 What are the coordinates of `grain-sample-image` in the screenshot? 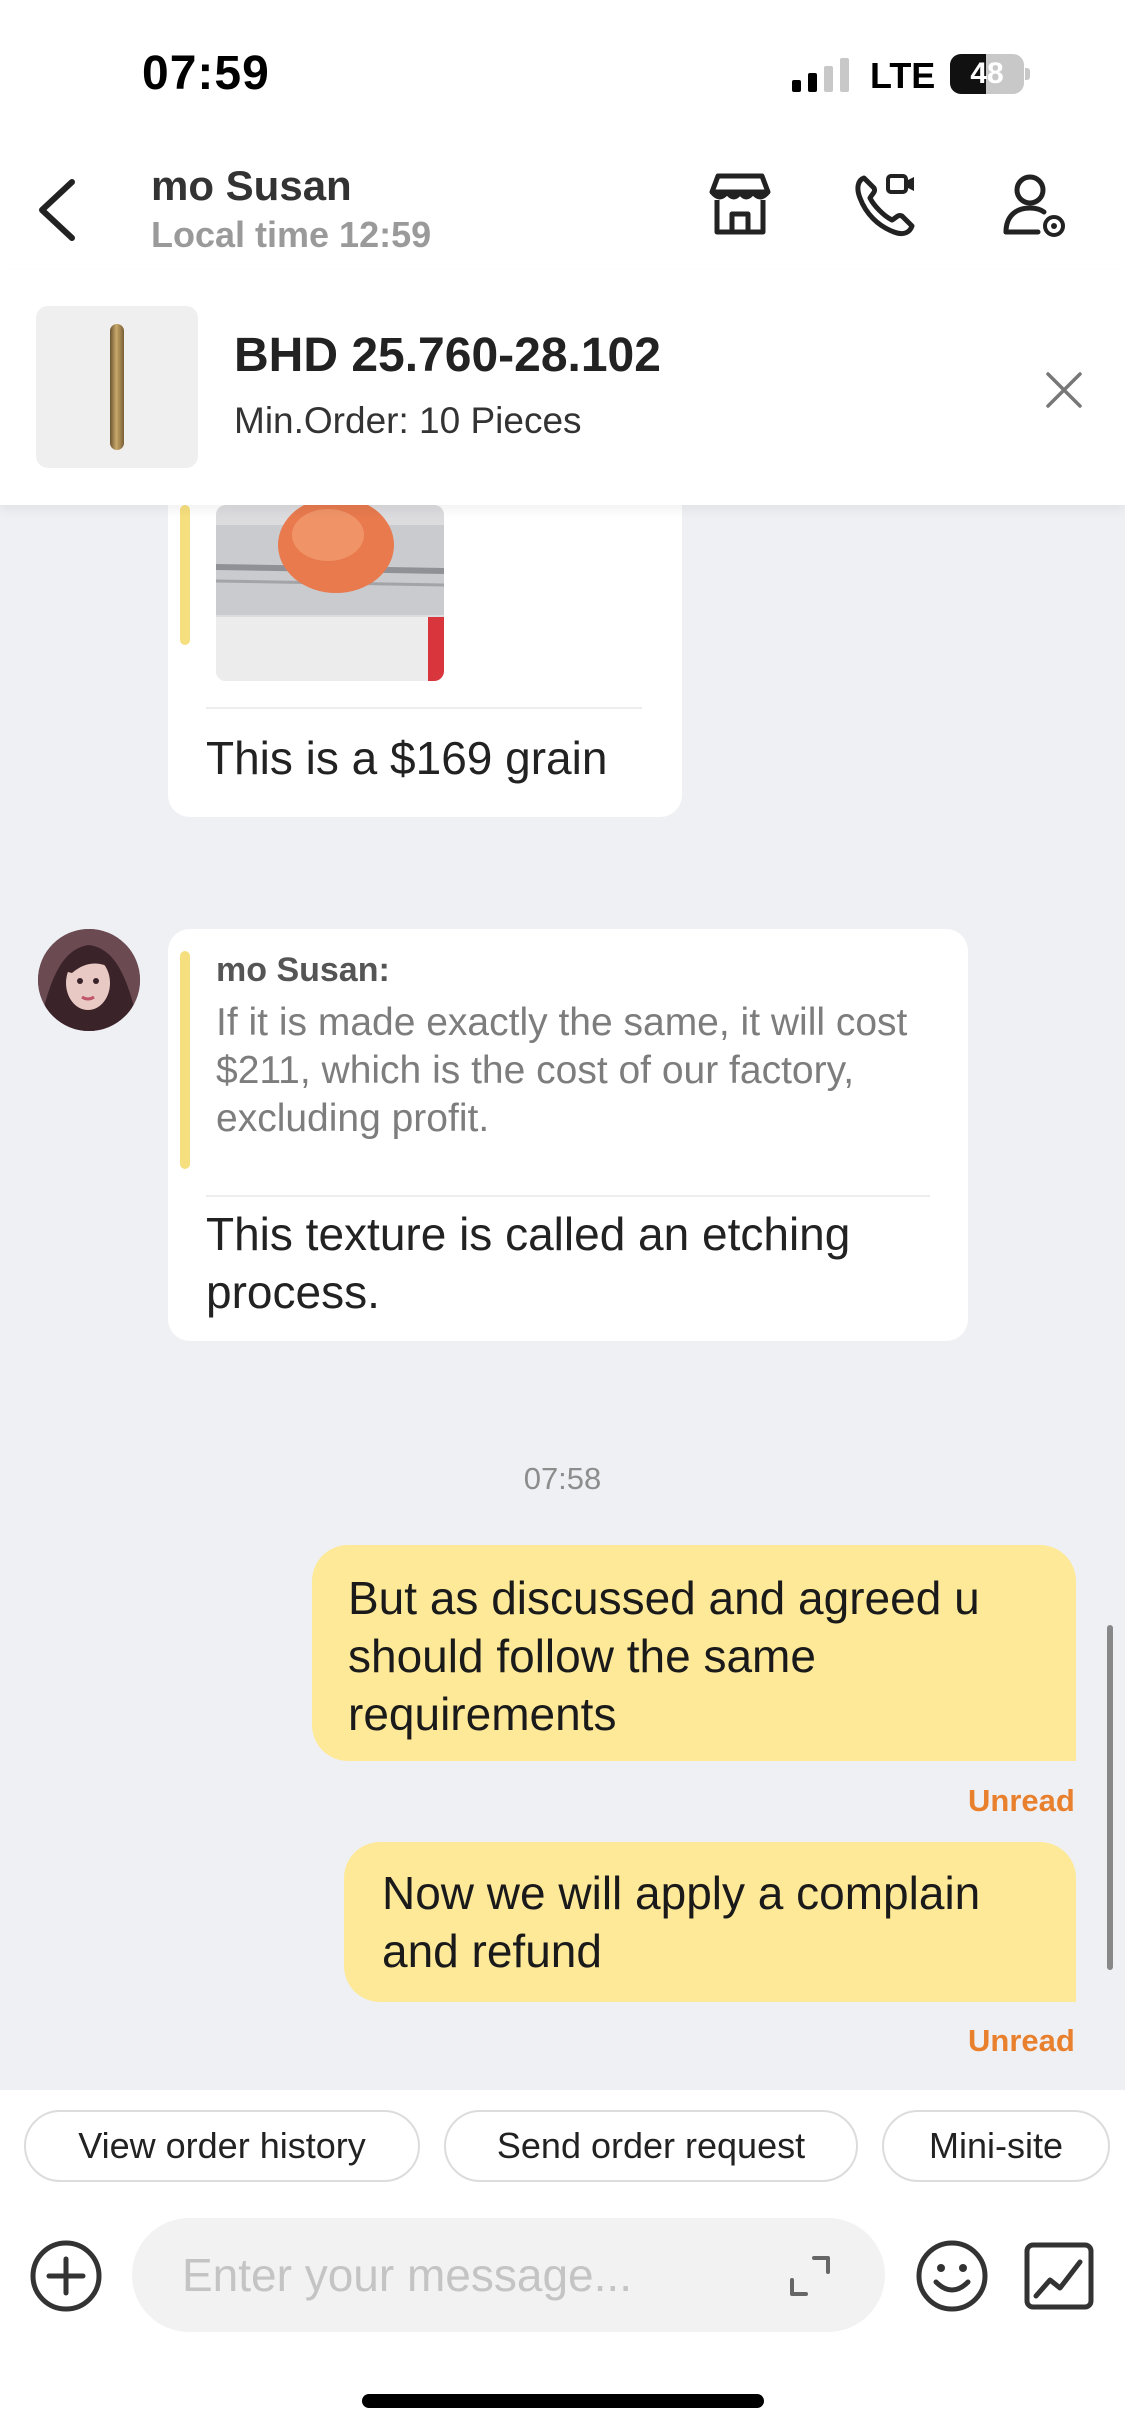 It's located at (330, 593).